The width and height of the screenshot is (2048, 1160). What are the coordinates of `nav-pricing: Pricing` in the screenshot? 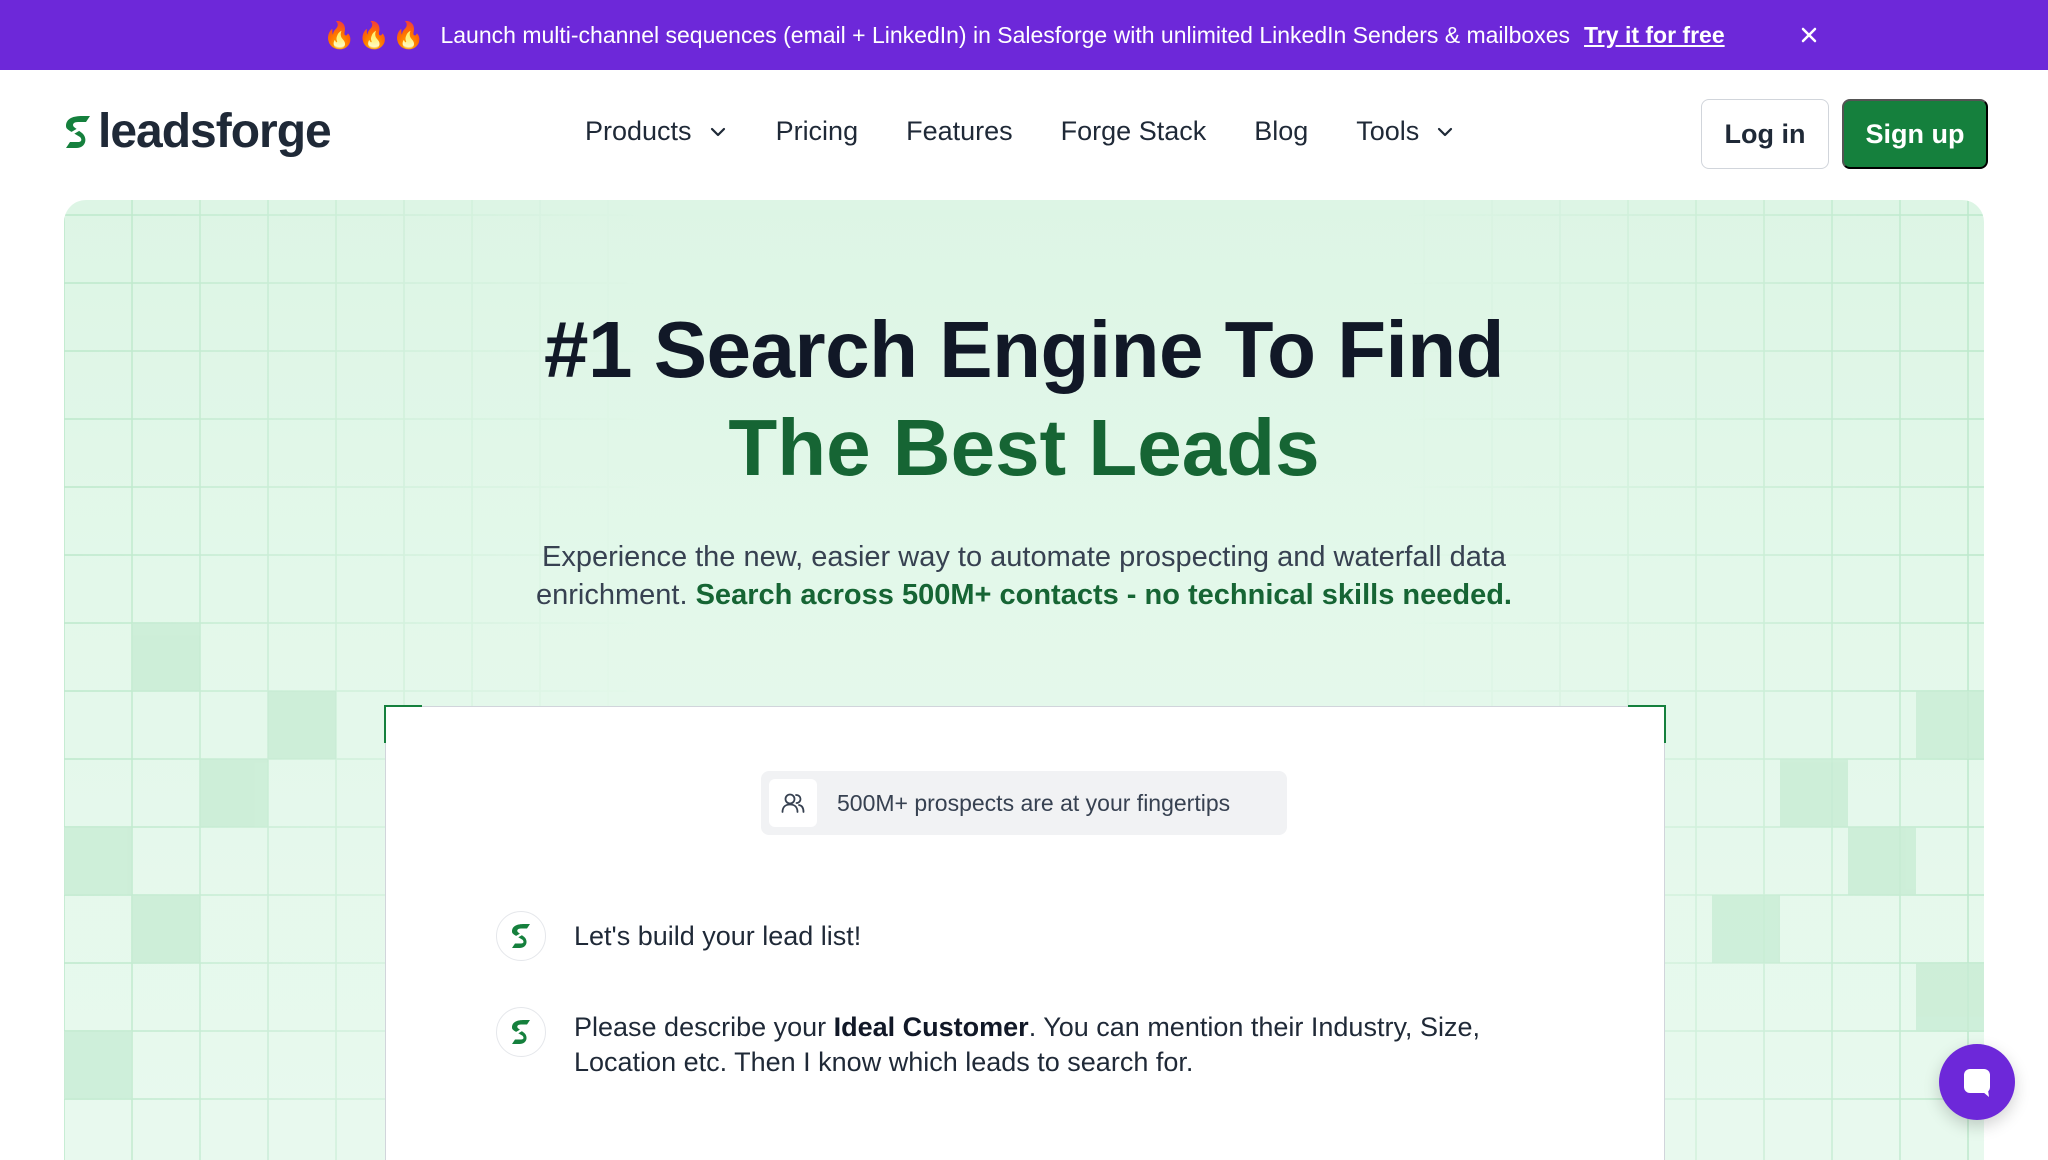 It's located at (817, 131).